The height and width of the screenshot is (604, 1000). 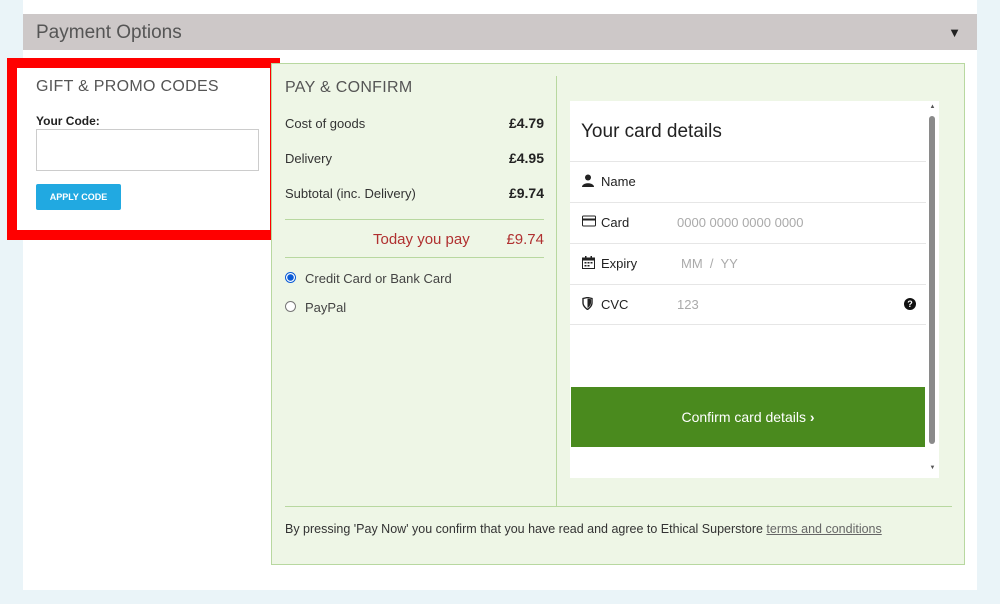 What do you see at coordinates (525, 239) in the screenshot?
I see `today-you-pay-value: £9.74` at bounding box center [525, 239].